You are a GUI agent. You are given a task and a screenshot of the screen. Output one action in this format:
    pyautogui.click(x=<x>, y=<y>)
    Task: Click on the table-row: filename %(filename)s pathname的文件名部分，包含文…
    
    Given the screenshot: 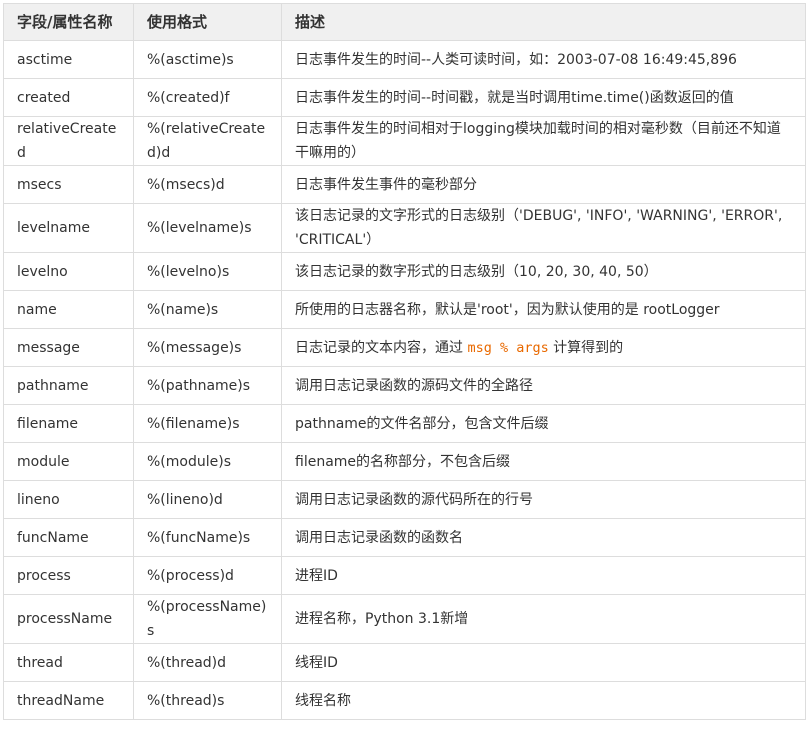 What is the action you would take?
    pyautogui.click(x=404, y=423)
    